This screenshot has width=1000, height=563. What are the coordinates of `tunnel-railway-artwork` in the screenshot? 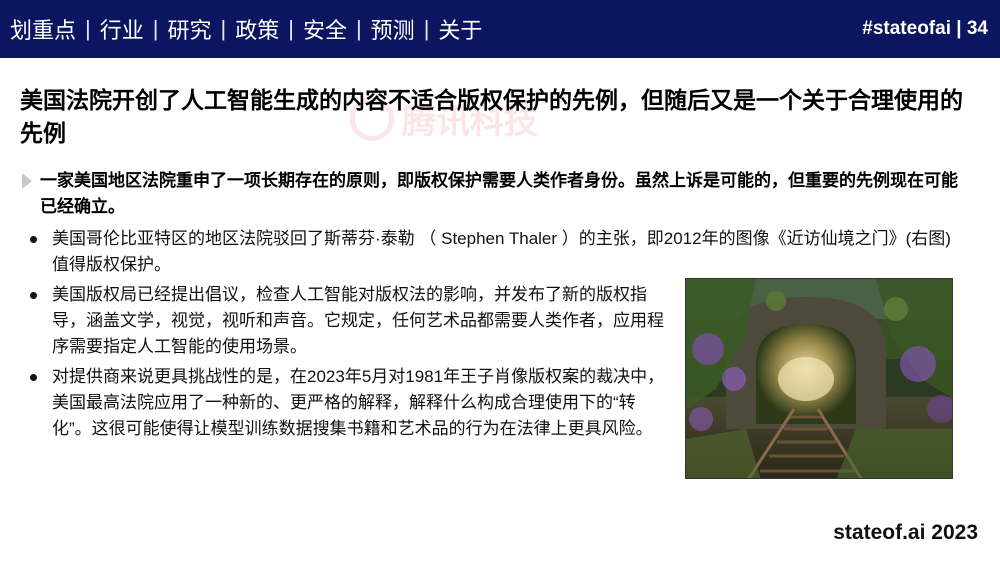 It's located at (819, 378).